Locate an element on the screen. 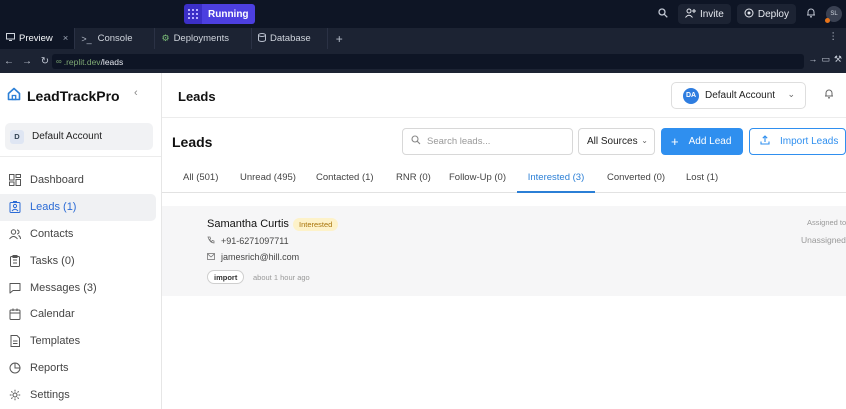 The height and width of the screenshot is (409, 846). add-tab-button: + is located at coordinates (339, 39).